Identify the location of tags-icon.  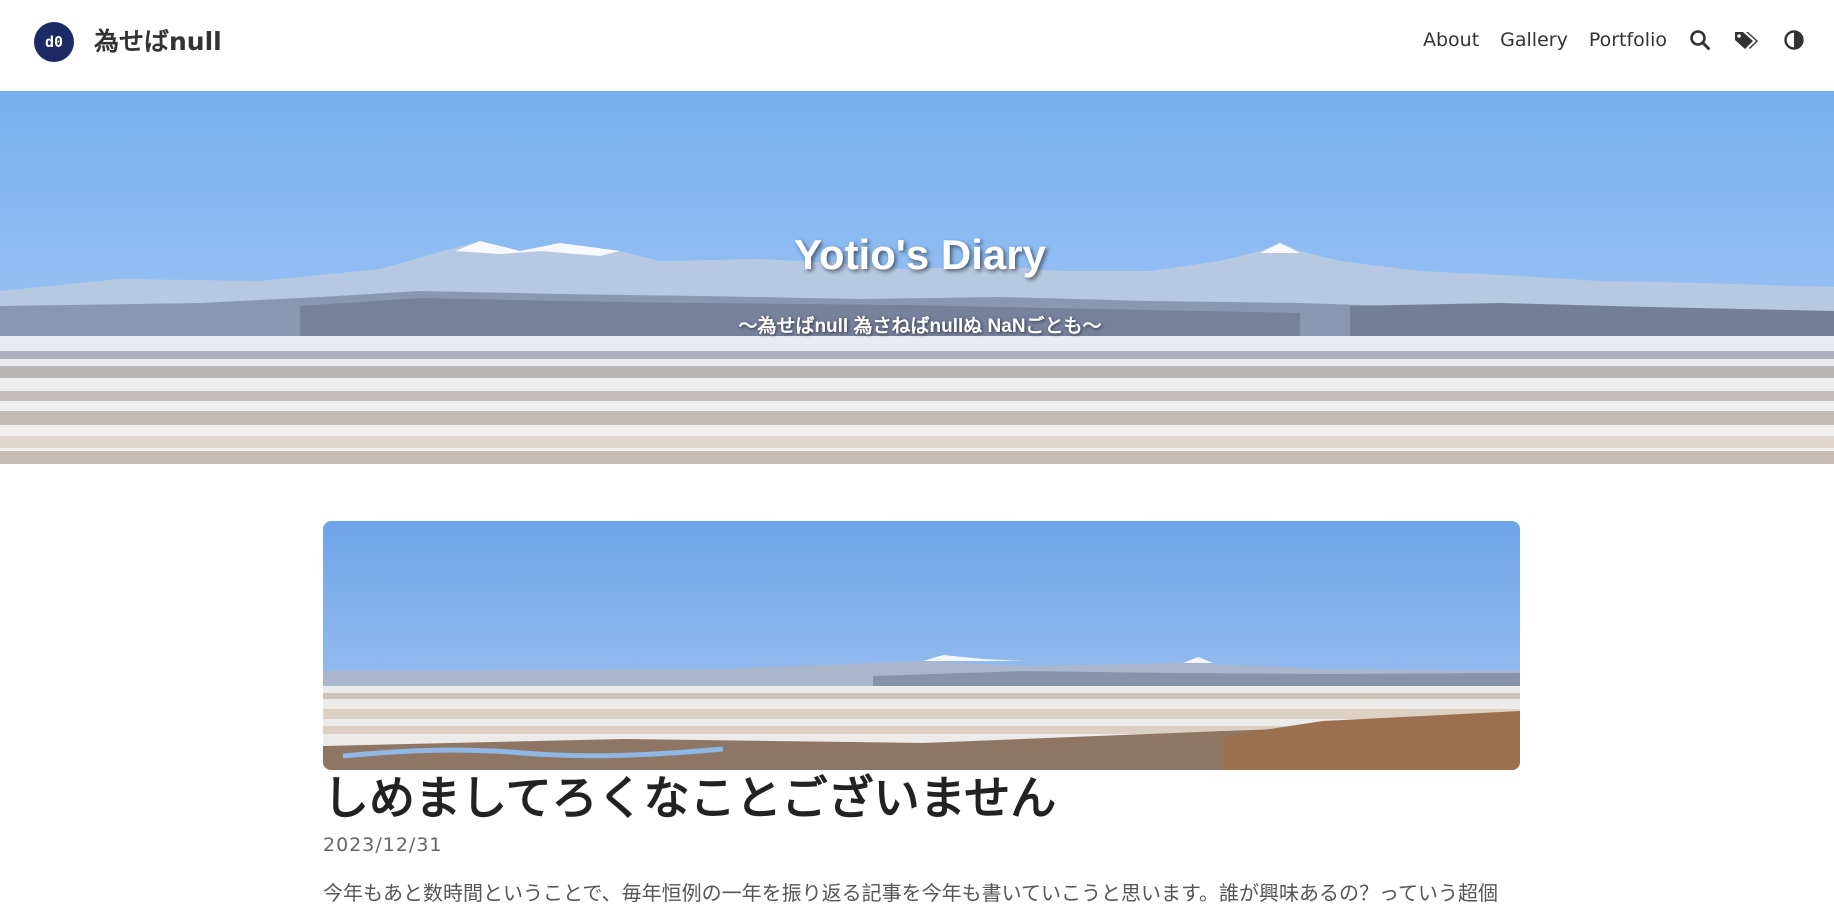
(1747, 40).